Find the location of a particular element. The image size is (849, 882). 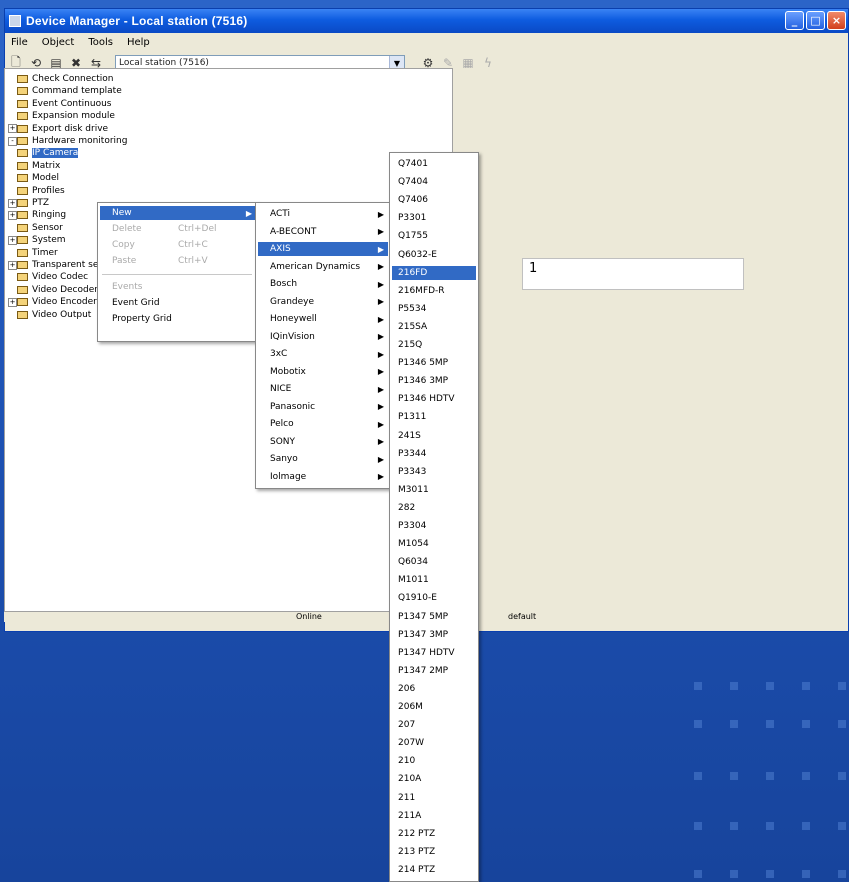

desktop-dot is located at coordinates (770, 874).